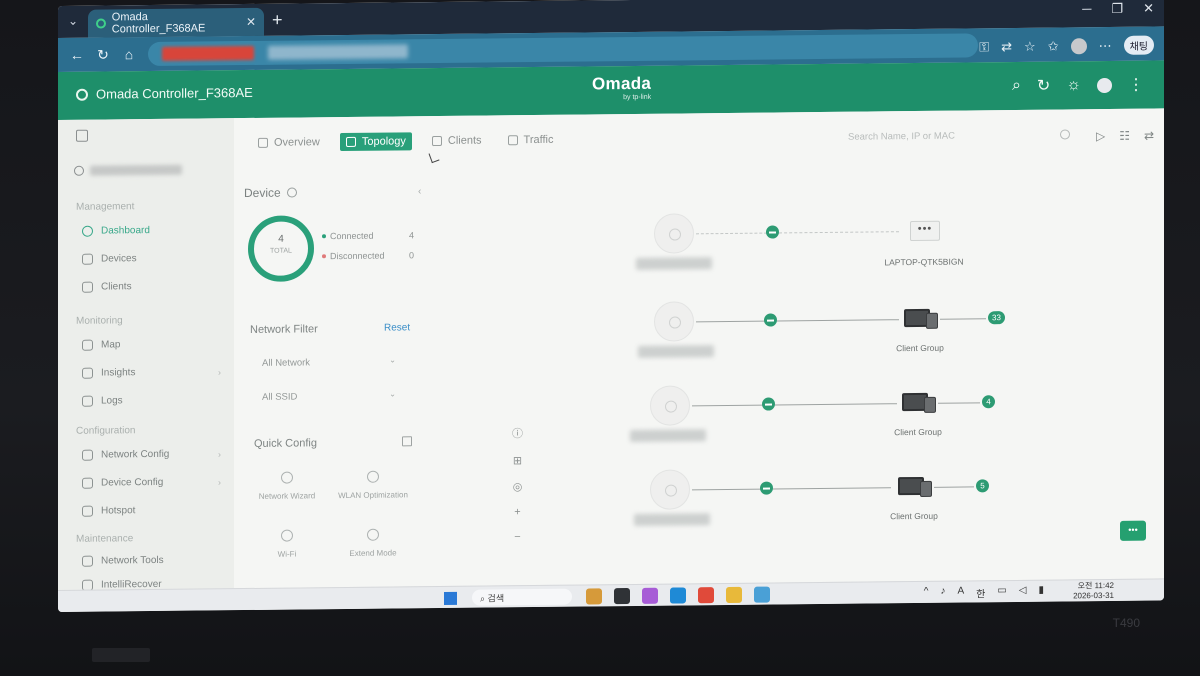 This screenshot has height=676, width=1200. What do you see at coordinates (103, 54) in the screenshot?
I see `reload-icon: ↻` at bounding box center [103, 54].